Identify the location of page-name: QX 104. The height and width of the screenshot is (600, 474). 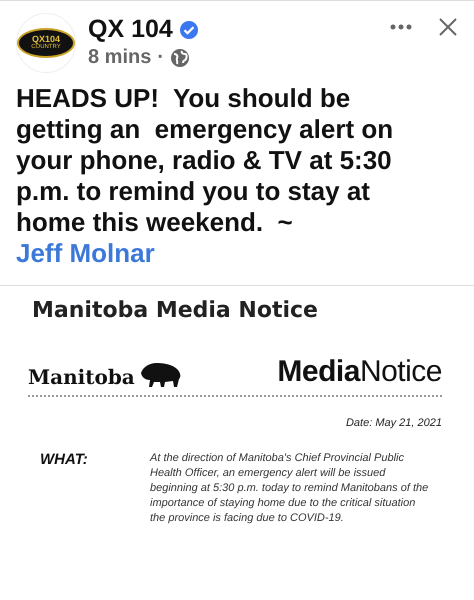
(130, 29).